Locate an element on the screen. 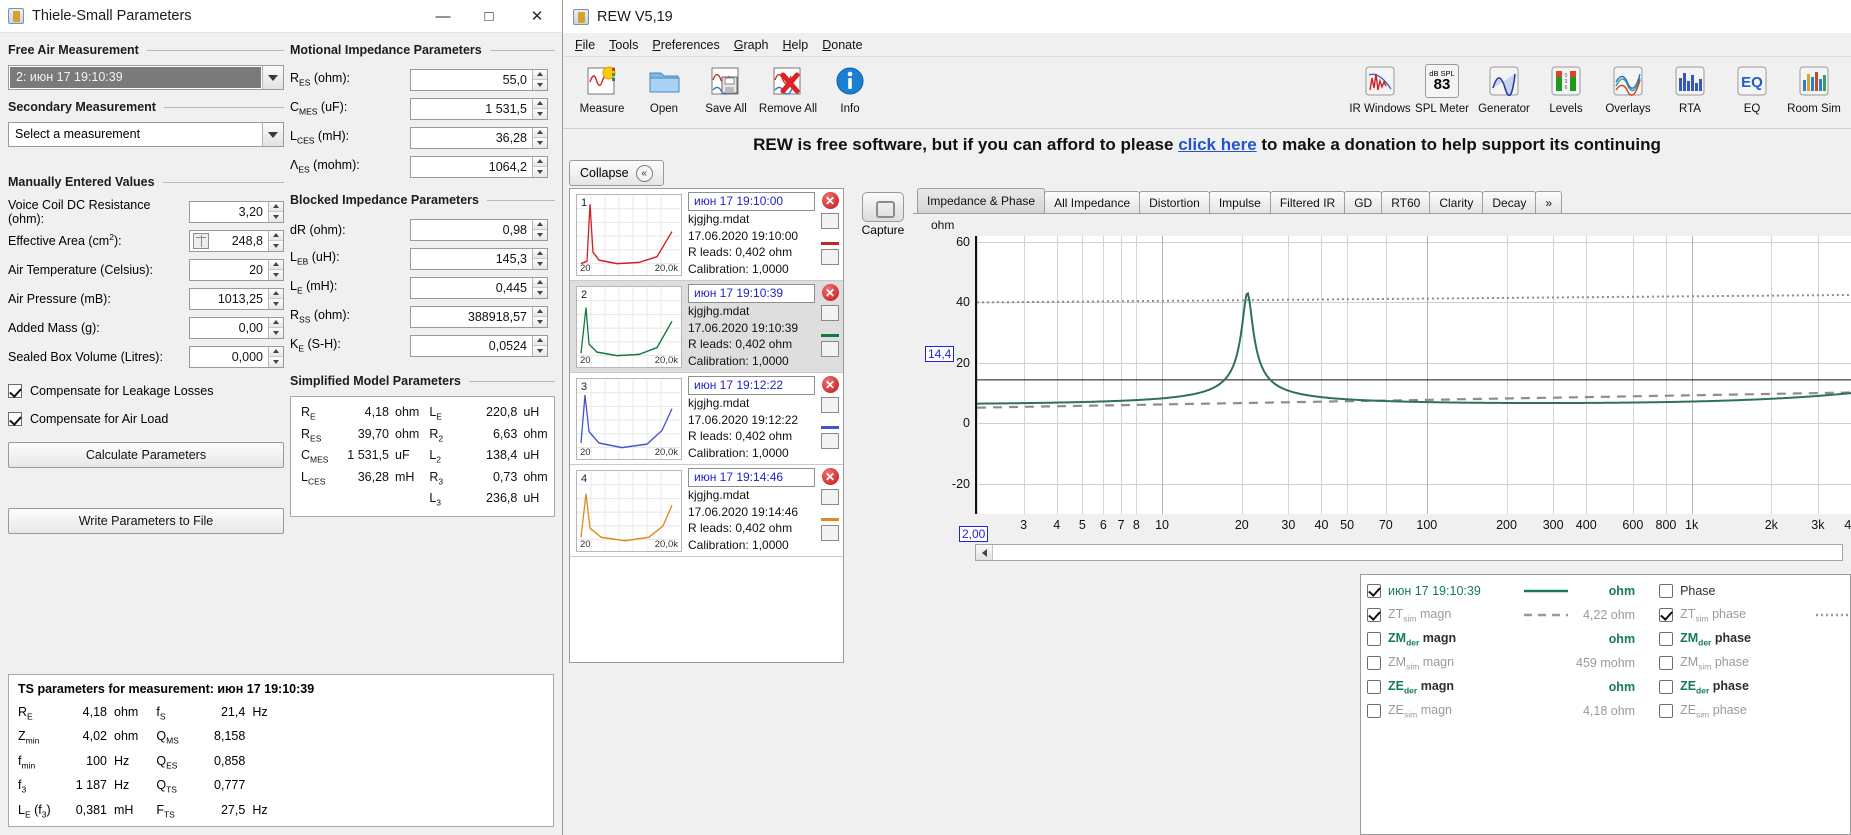  manual-field-4-stepper is located at coordinates (275, 327).